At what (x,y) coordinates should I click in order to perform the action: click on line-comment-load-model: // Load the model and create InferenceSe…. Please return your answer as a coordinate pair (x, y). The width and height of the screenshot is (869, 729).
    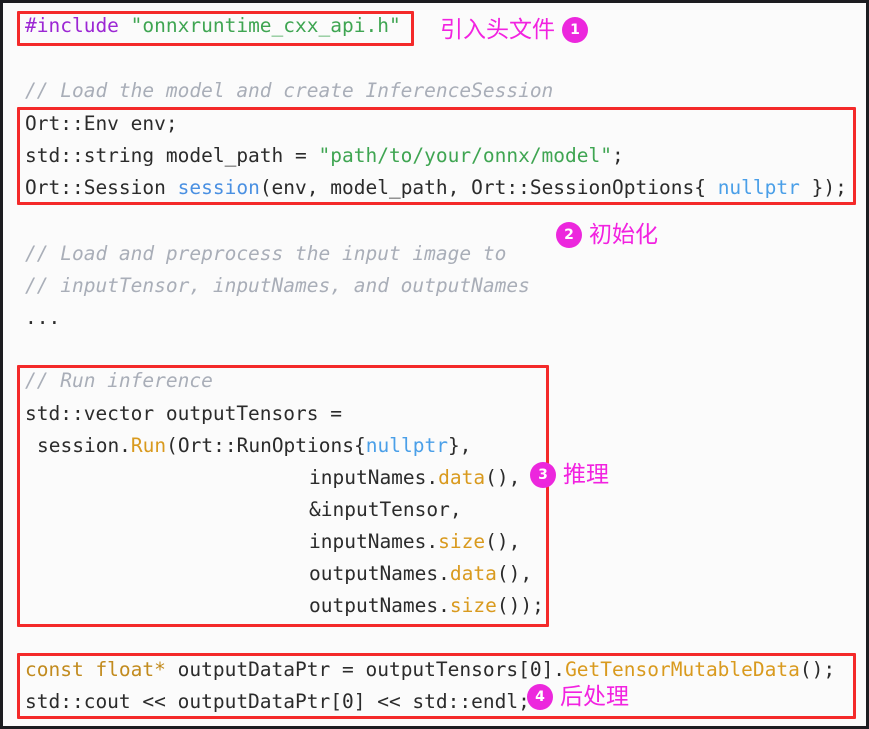
    Looking at the image, I should click on (289, 91).